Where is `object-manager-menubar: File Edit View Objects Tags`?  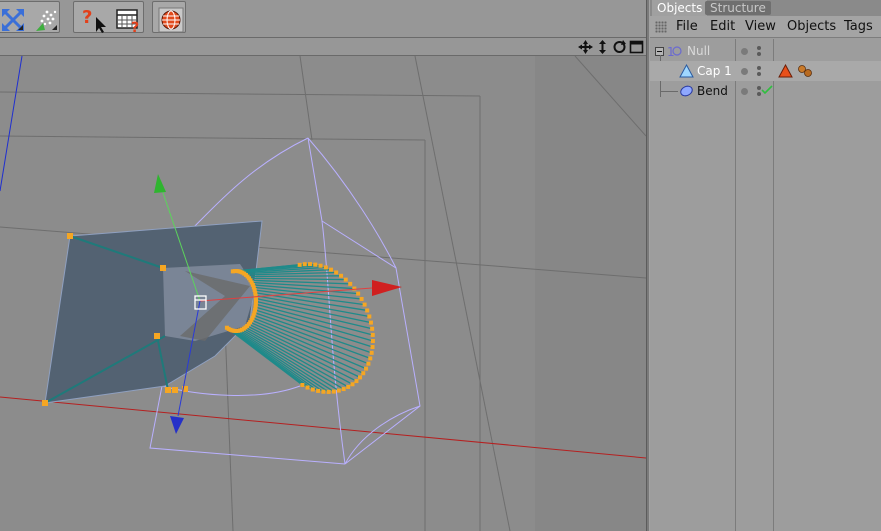 object-manager-menubar: File Edit View Objects Tags is located at coordinates (765, 27).